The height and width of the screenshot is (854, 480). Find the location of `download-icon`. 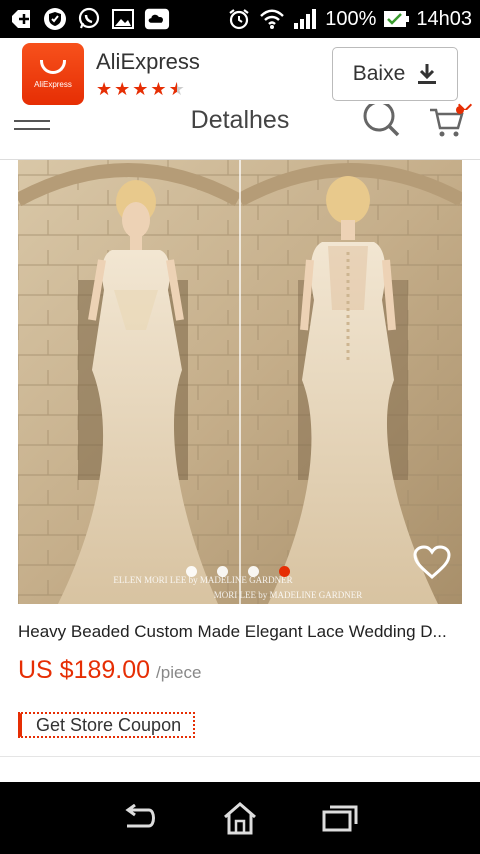

download-icon is located at coordinates (427, 74).